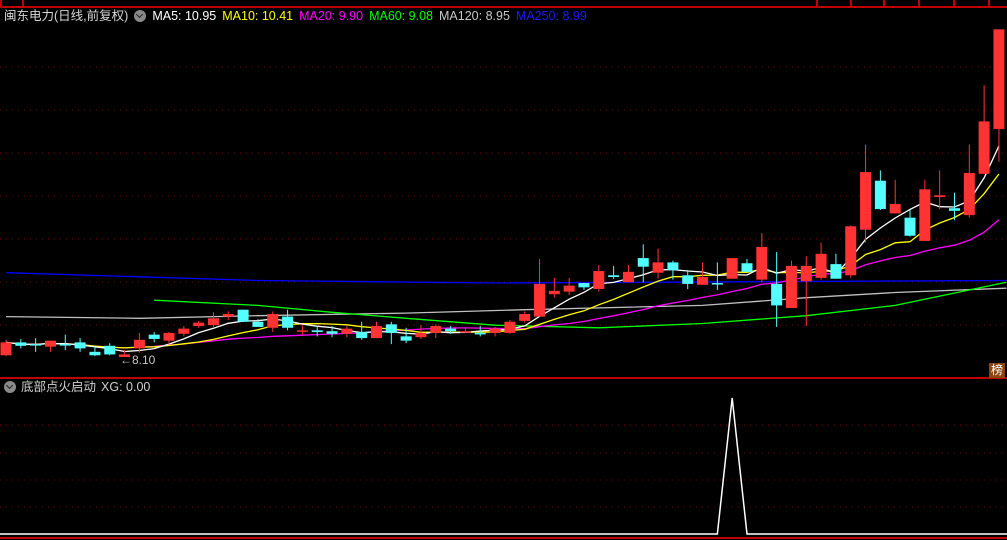 This screenshot has width=1007, height=540. Describe the element at coordinates (258, 16) in the screenshot. I see `ma10-label: MA10: 10.41` at that location.